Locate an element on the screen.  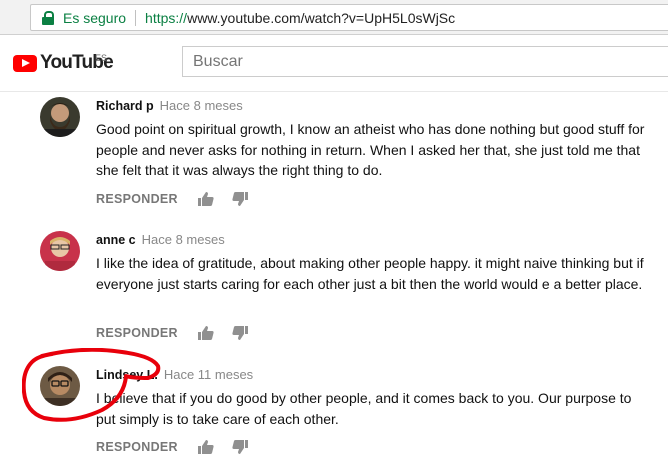
lock-icon is located at coordinates (48, 18).